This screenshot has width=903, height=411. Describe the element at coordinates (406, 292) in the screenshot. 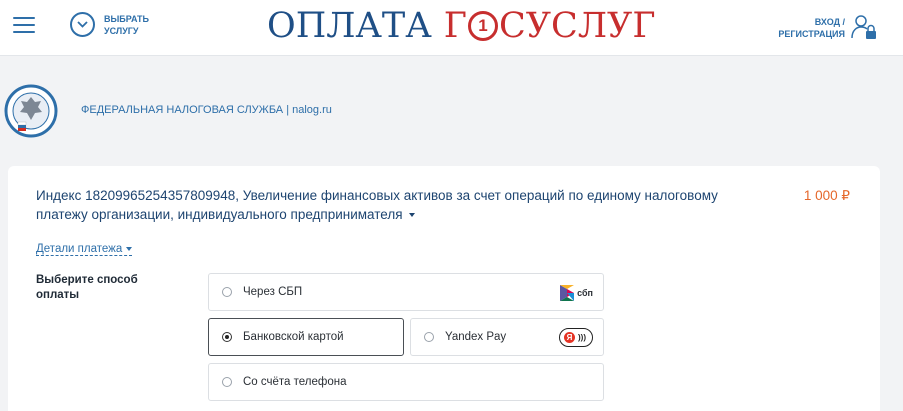

I see `payment-option-sbp: Через СБП сбп` at that location.